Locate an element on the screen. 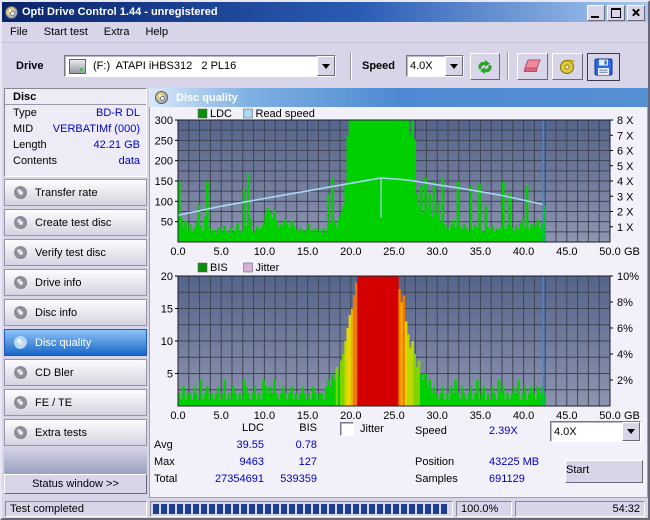  sidebar-item-transfer-rate: Transfer rate is located at coordinates (75, 192).